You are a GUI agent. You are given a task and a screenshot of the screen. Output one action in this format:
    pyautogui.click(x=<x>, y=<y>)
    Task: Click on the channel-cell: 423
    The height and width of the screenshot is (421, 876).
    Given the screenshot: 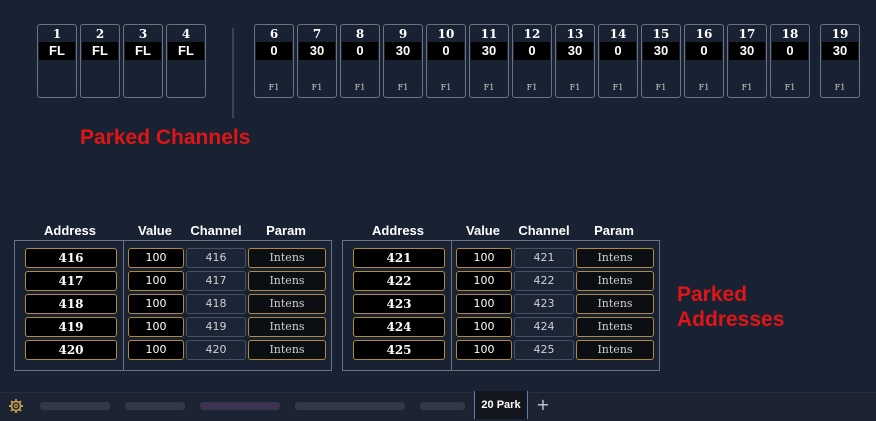 What is the action you would take?
    pyautogui.click(x=544, y=304)
    